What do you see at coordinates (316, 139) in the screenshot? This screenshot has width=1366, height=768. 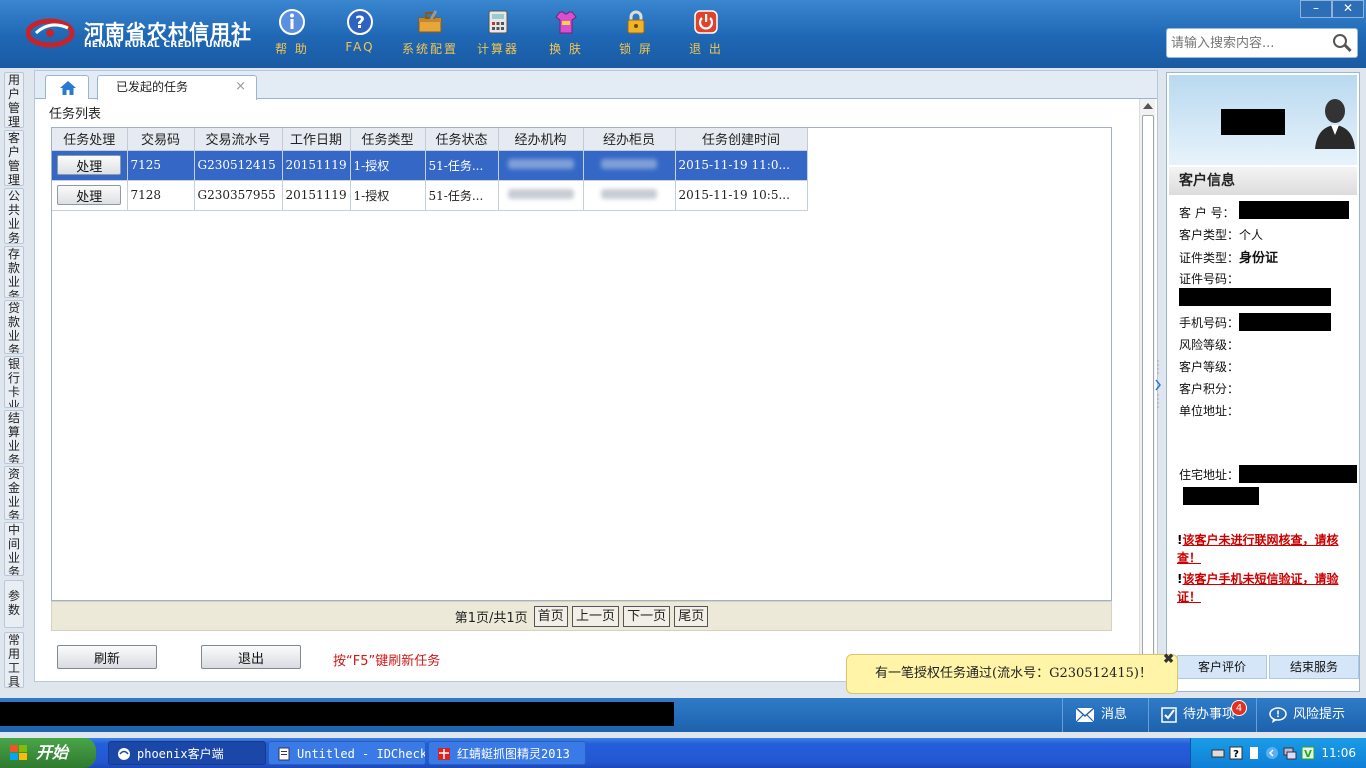 I see `col-header: 工作日期` at bounding box center [316, 139].